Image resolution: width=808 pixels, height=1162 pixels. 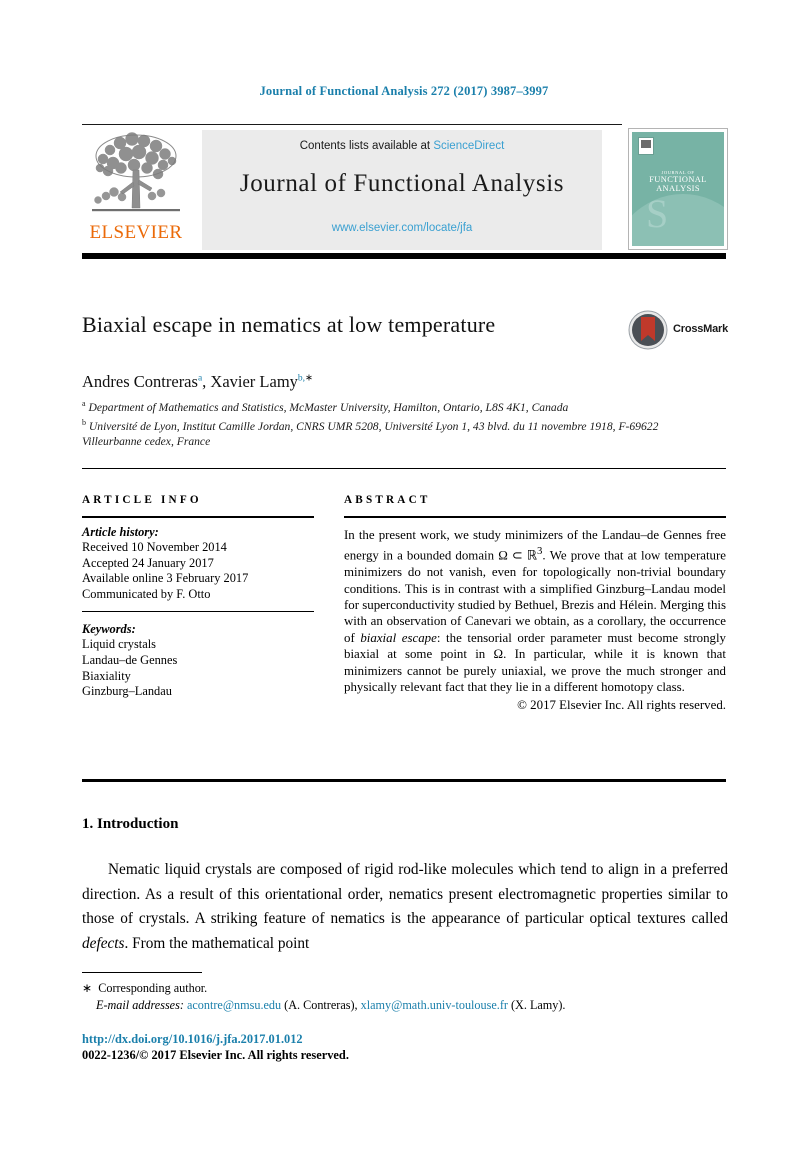 What do you see at coordinates (142, 500) in the screenshot?
I see `article-info-heading: ARTICLE INFO` at bounding box center [142, 500].